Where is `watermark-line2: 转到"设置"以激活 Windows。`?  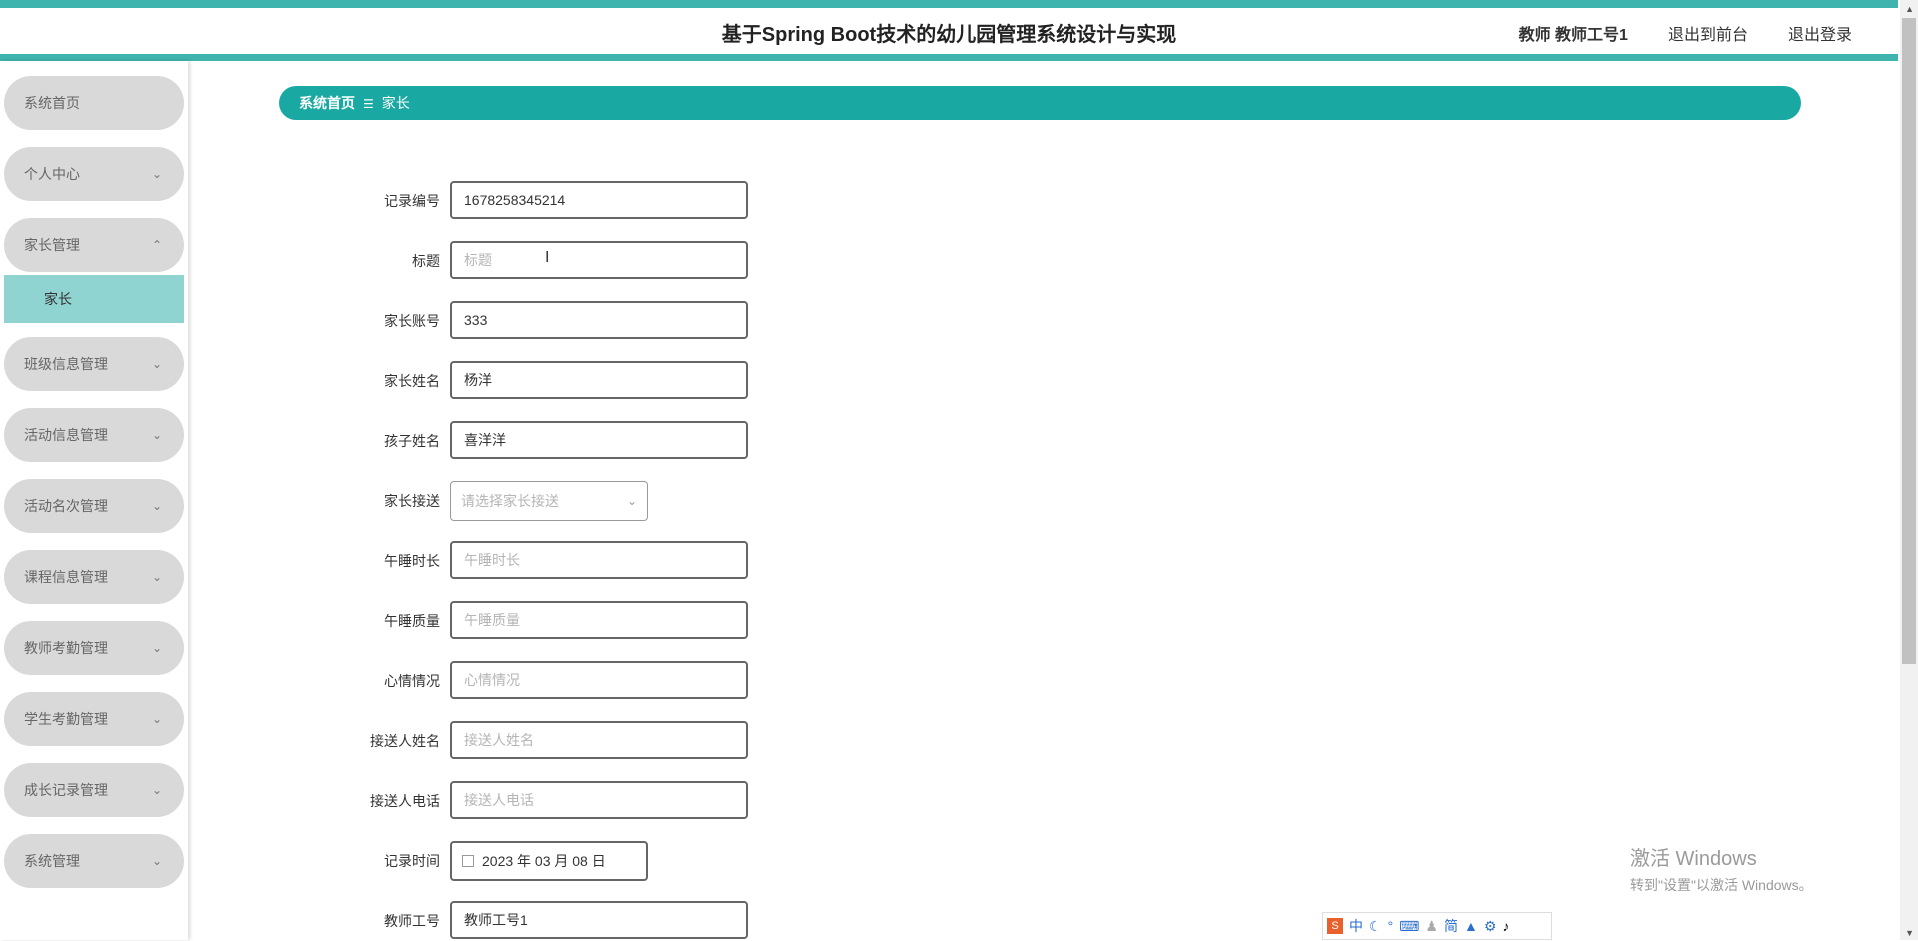
watermark-line2: 转到"设置"以激活 Windows。 is located at coordinates (1721, 885).